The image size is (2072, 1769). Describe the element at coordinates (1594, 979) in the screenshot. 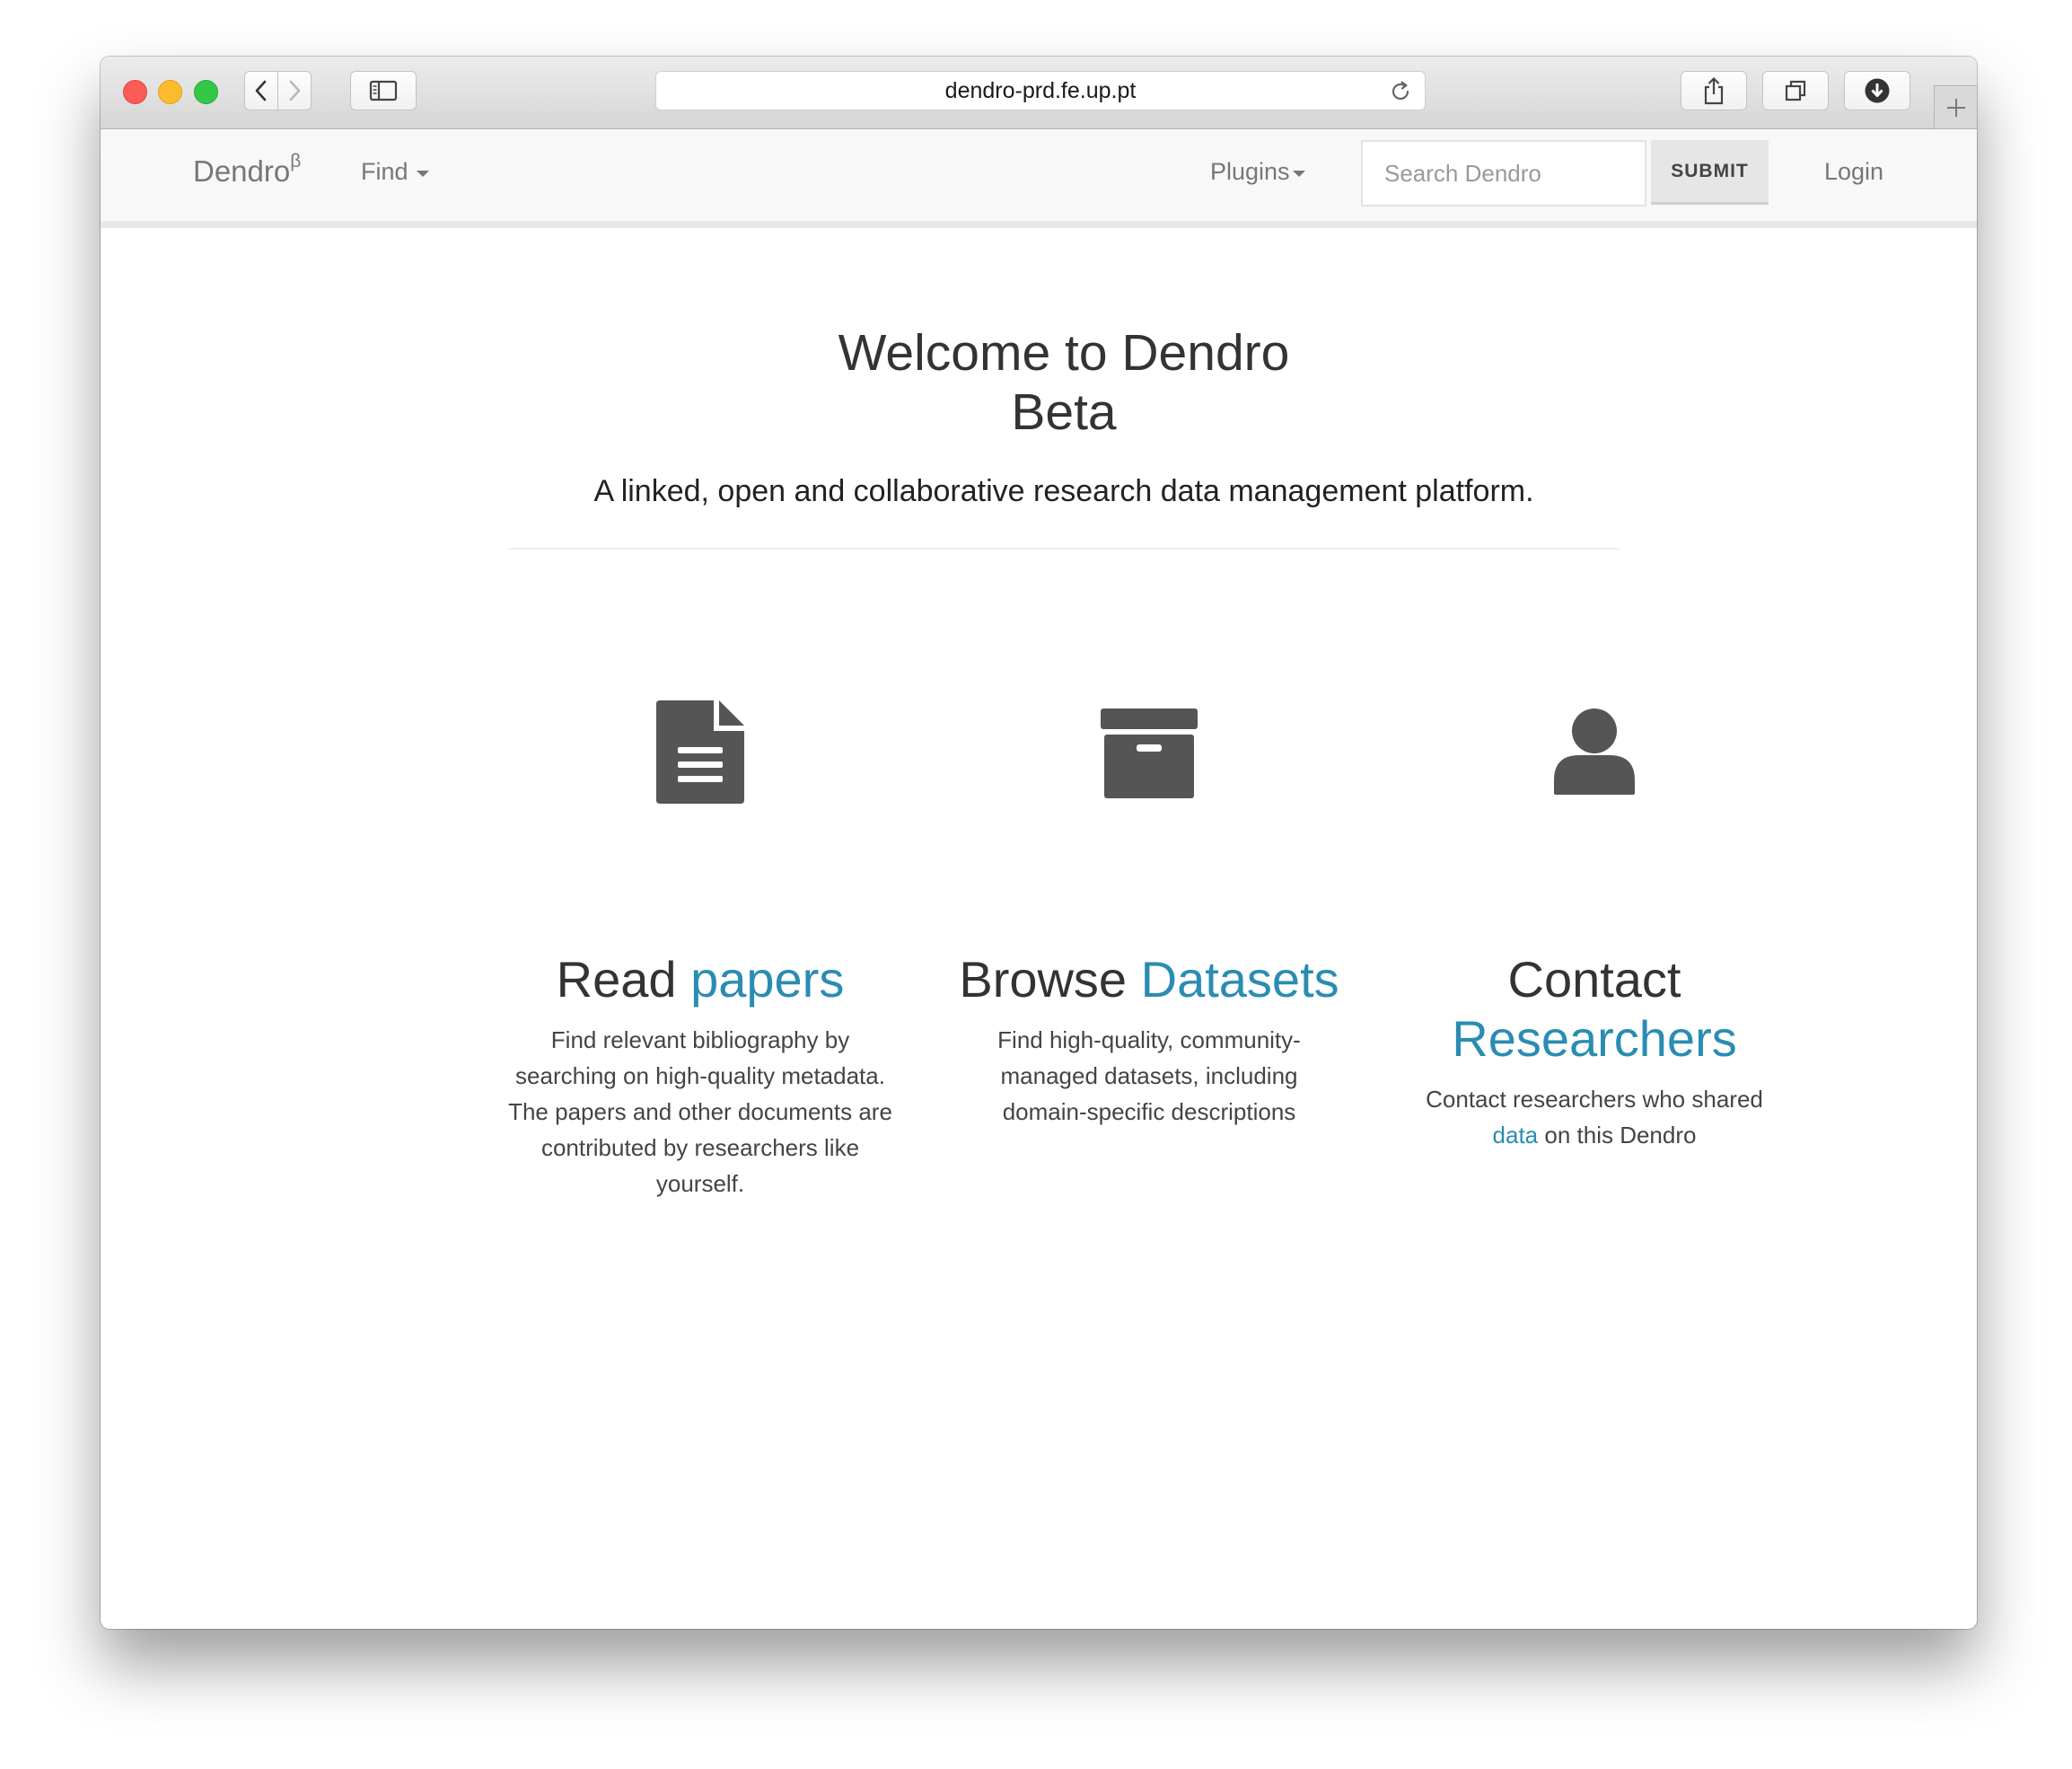

I see `feature-title-plain: Contact` at that location.